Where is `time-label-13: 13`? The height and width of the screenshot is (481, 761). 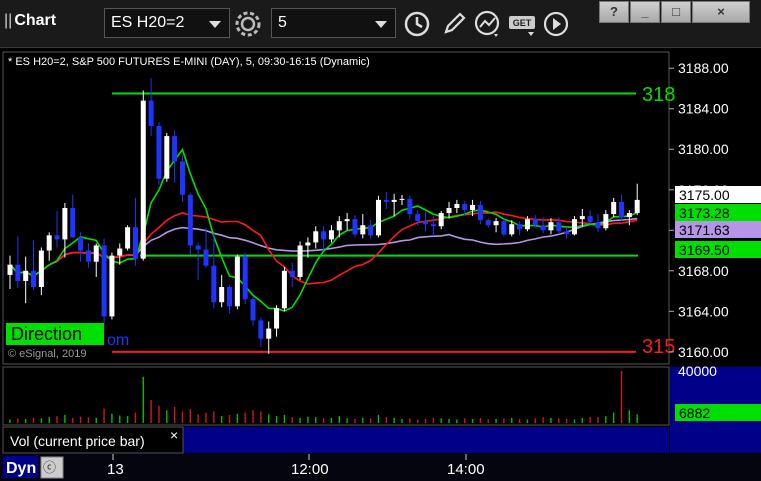 time-label-13: 13 is located at coordinates (115, 469).